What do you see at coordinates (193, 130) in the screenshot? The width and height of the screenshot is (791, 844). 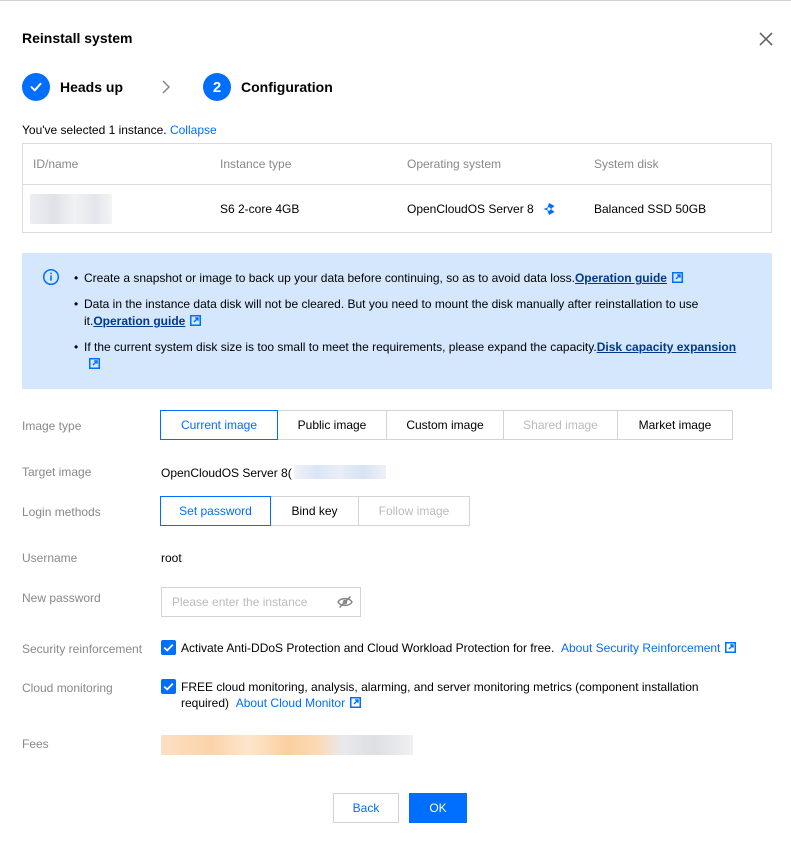 I see `collapse-link: Collapse` at bounding box center [193, 130].